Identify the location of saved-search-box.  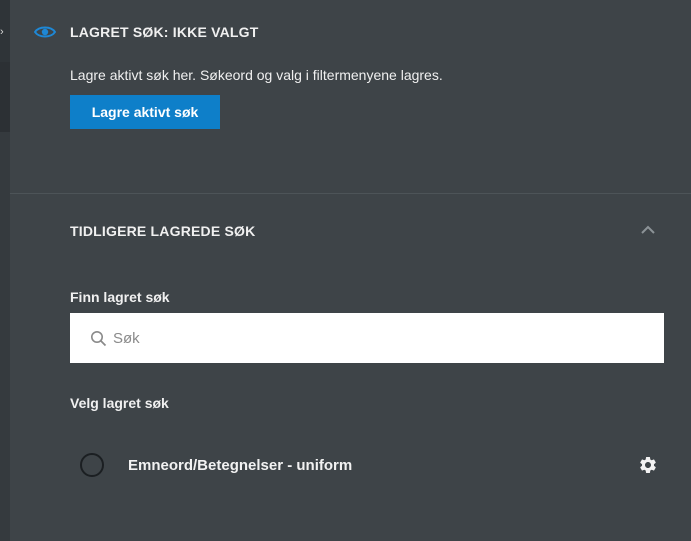
(367, 338).